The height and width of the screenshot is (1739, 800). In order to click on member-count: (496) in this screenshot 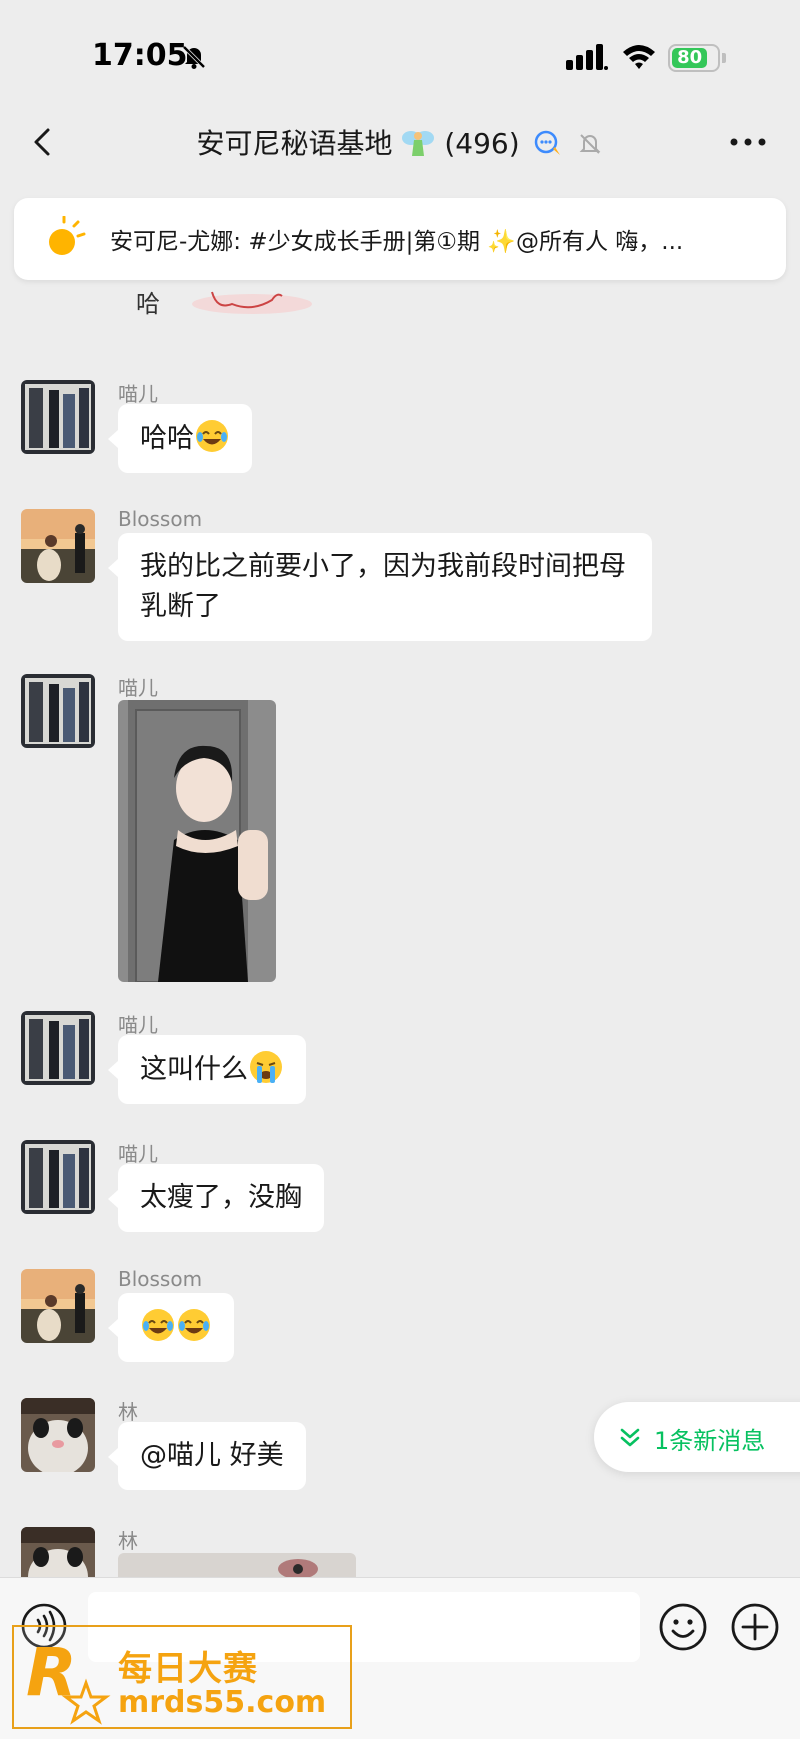, I will do `click(482, 143)`.